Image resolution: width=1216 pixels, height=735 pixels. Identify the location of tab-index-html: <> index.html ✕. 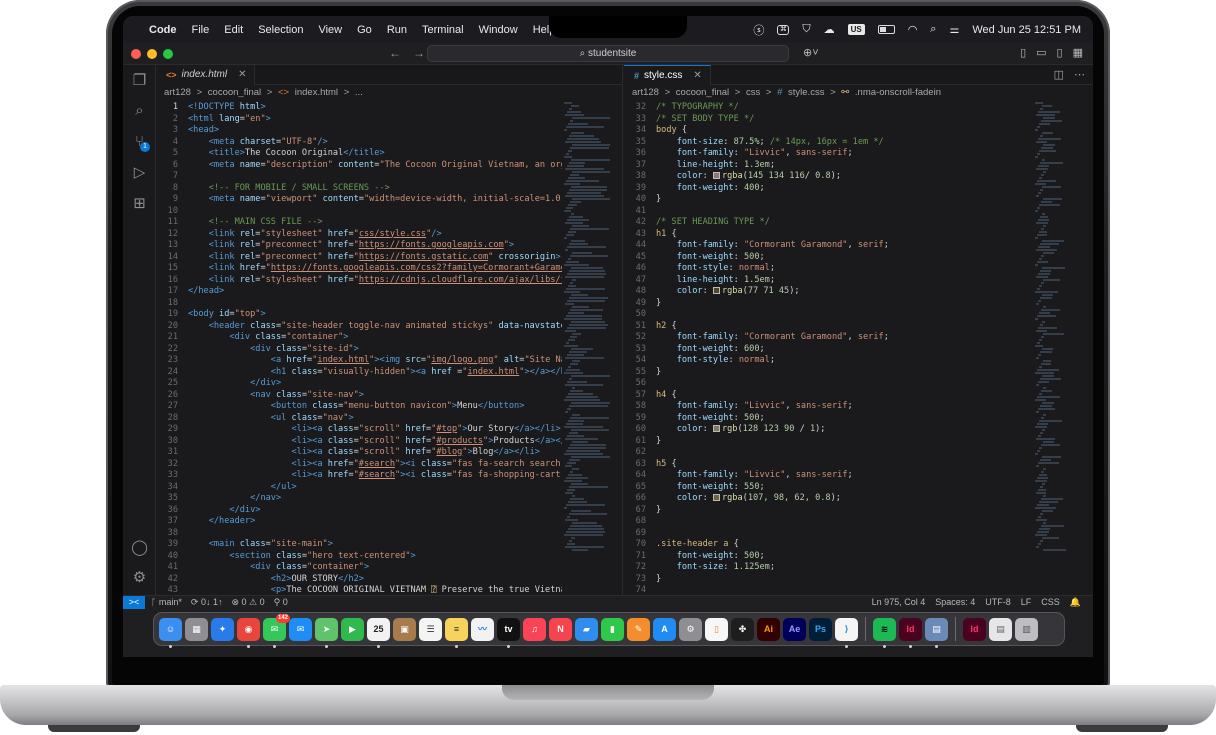
(206, 75).